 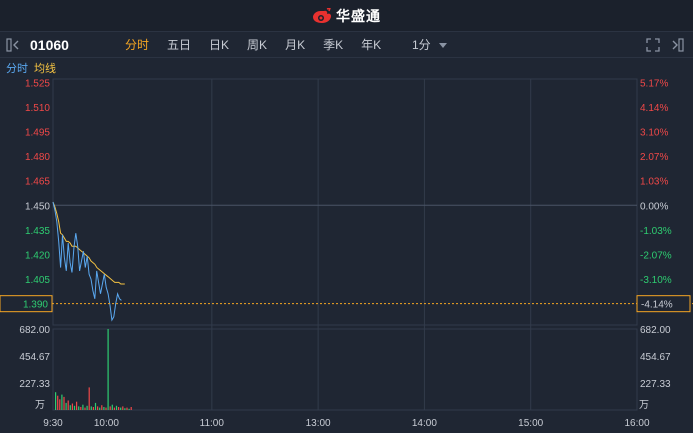 I want to click on tab-1: 五日, so click(x=179, y=45).